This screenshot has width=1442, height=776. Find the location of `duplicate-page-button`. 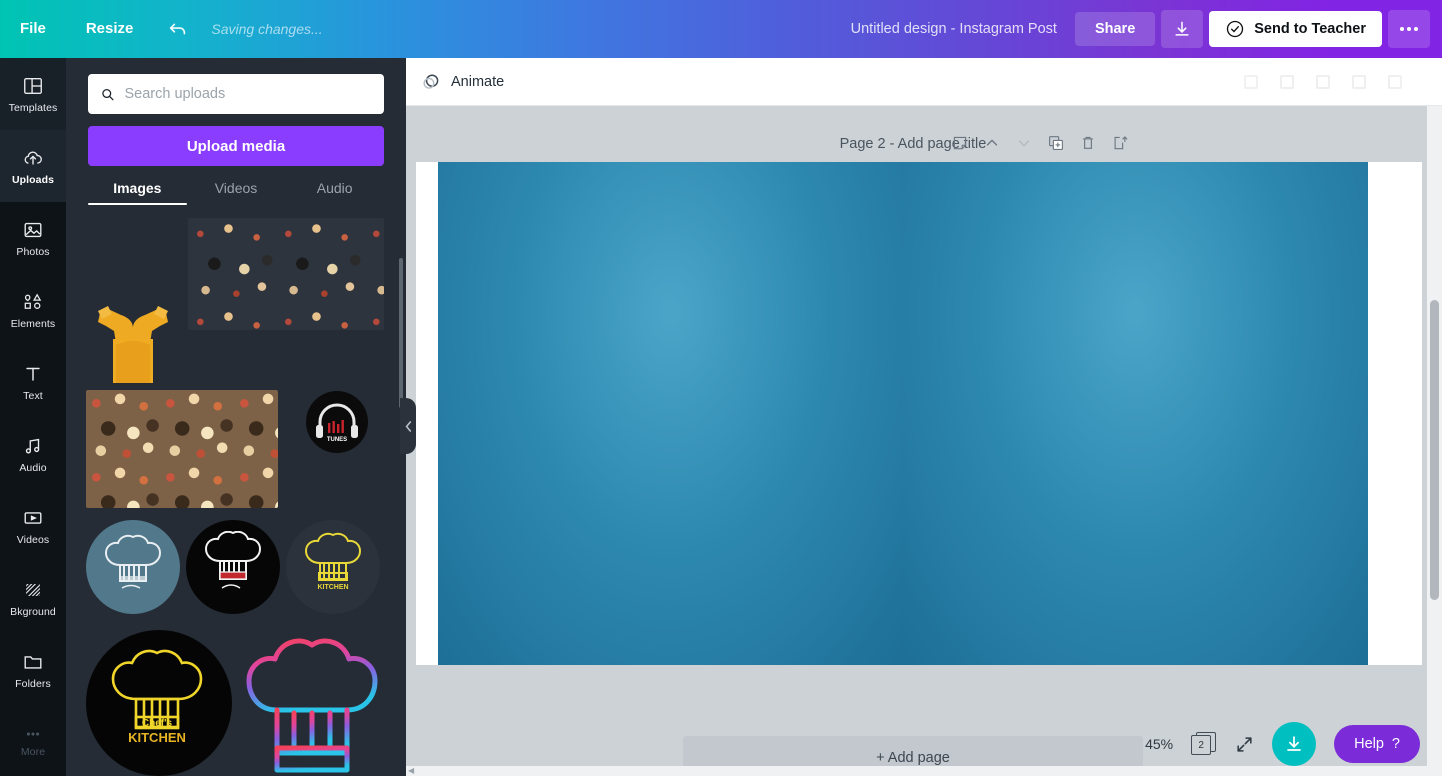

duplicate-page-button is located at coordinates (1056, 143).